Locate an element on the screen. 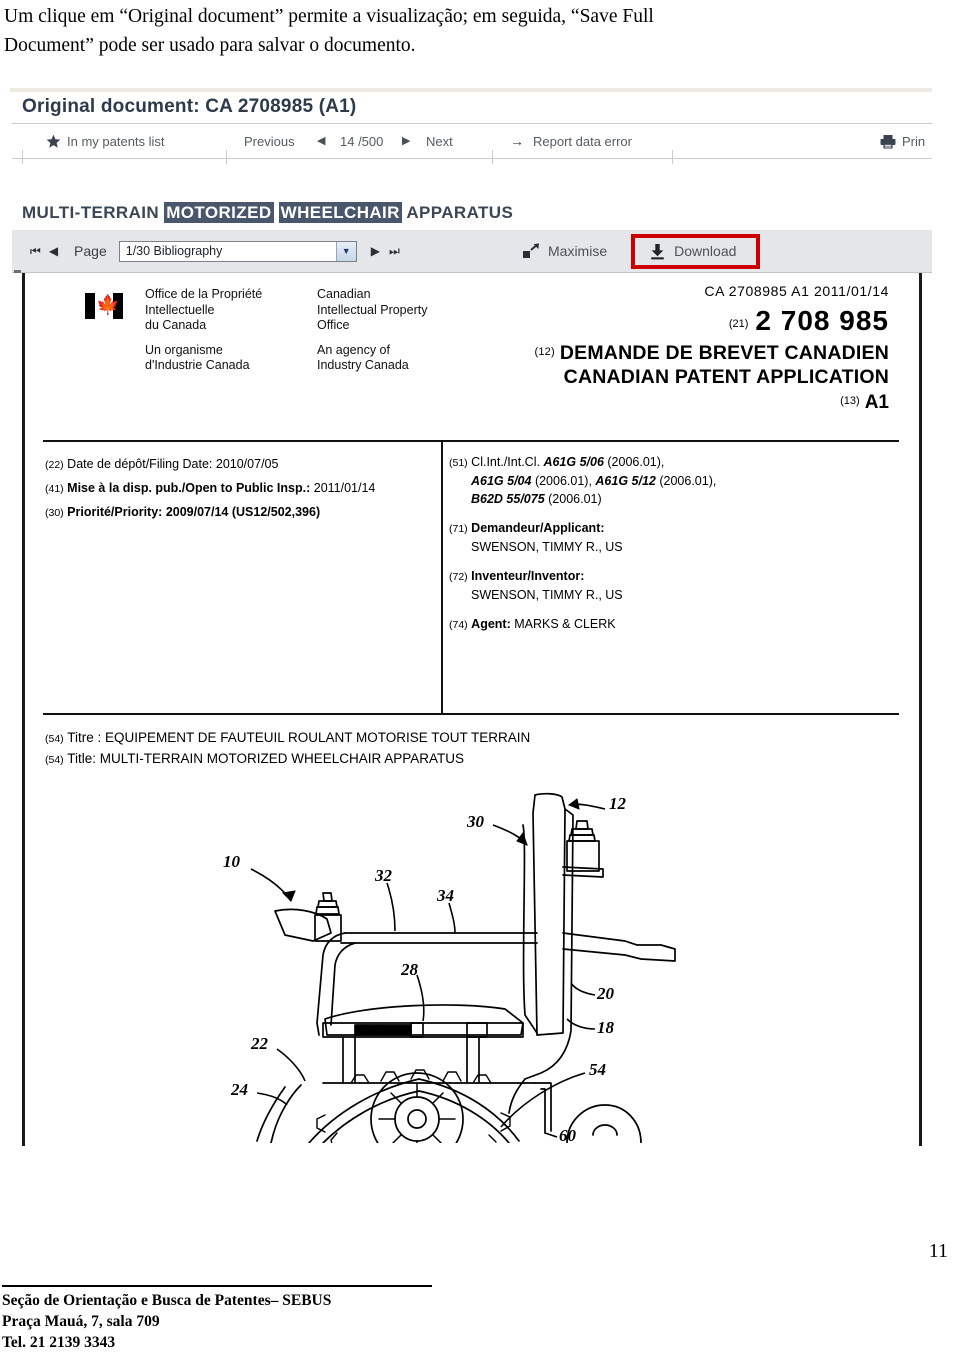 The image size is (960, 1353). inid-30: (30) is located at coordinates (54, 513).